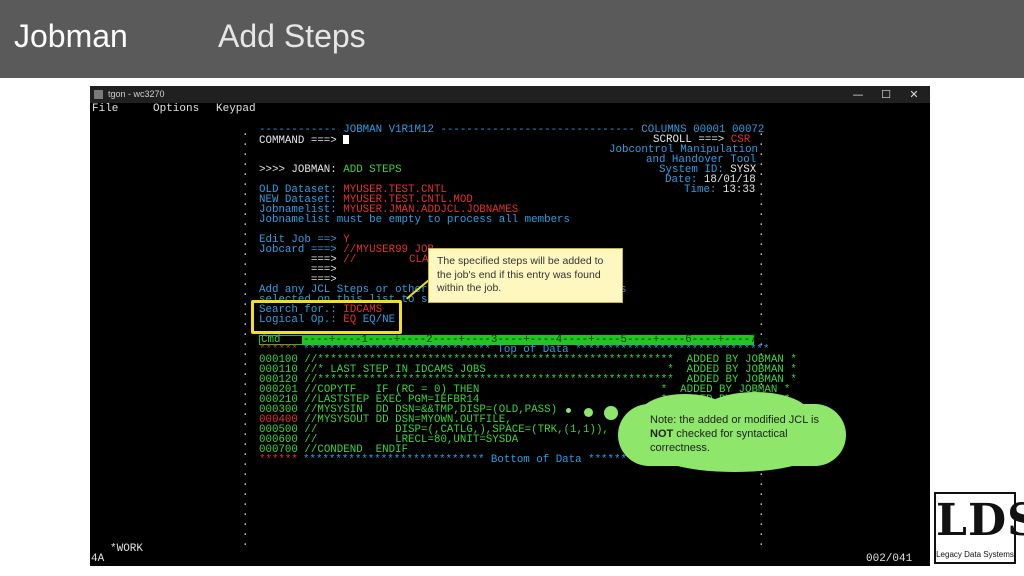 The width and height of the screenshot is (1024, 576). I want to click on command-input, so click(346, 139).